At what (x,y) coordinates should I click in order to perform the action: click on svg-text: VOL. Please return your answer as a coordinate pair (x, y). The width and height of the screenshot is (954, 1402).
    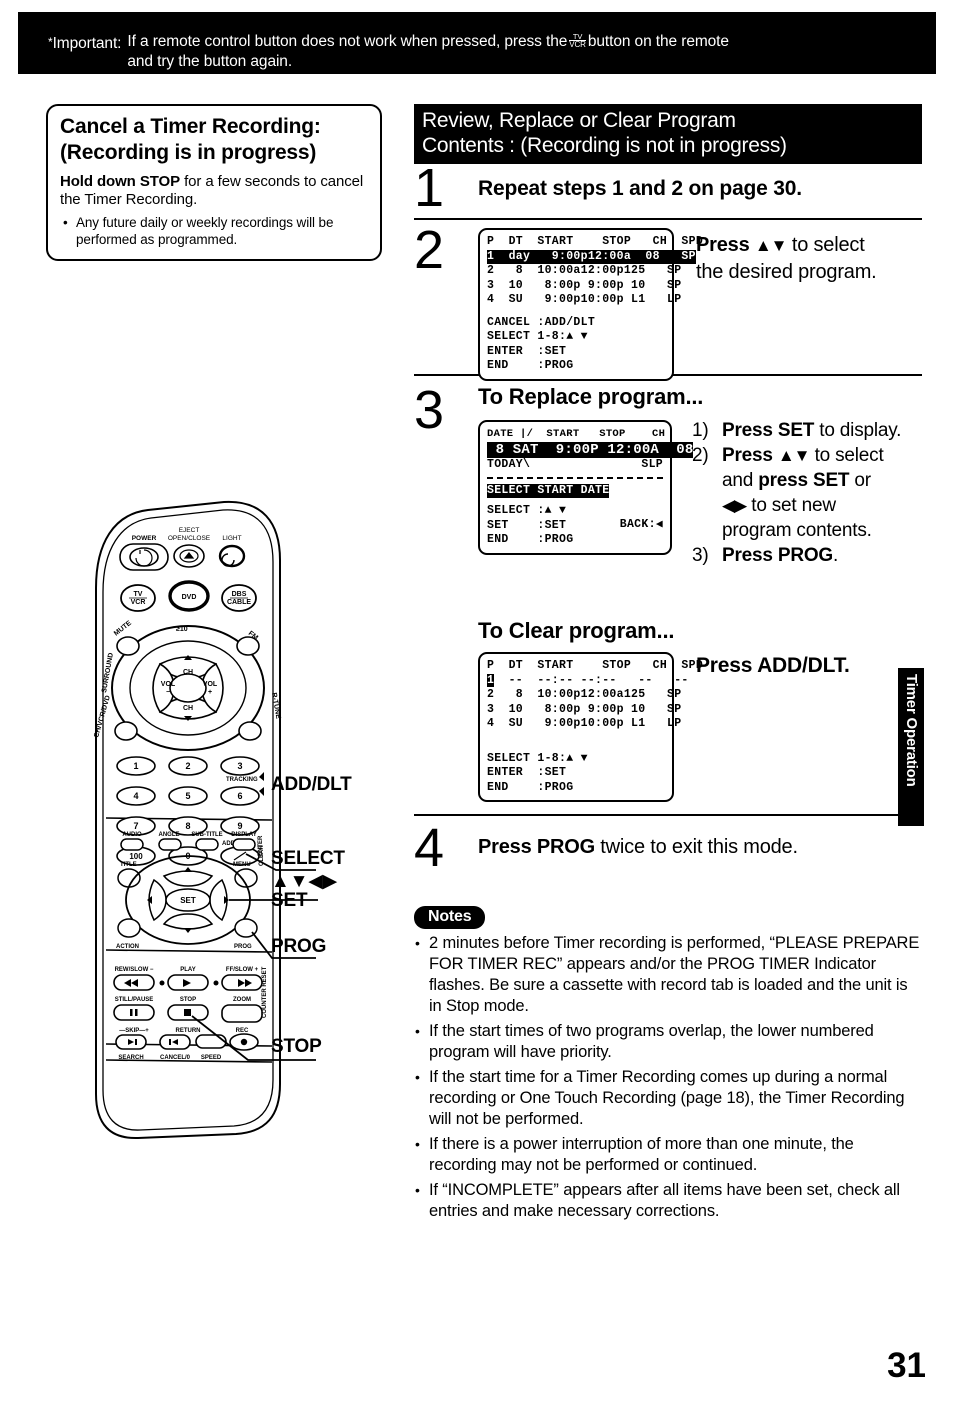
    Looking at the image, I should click on (210, 684).